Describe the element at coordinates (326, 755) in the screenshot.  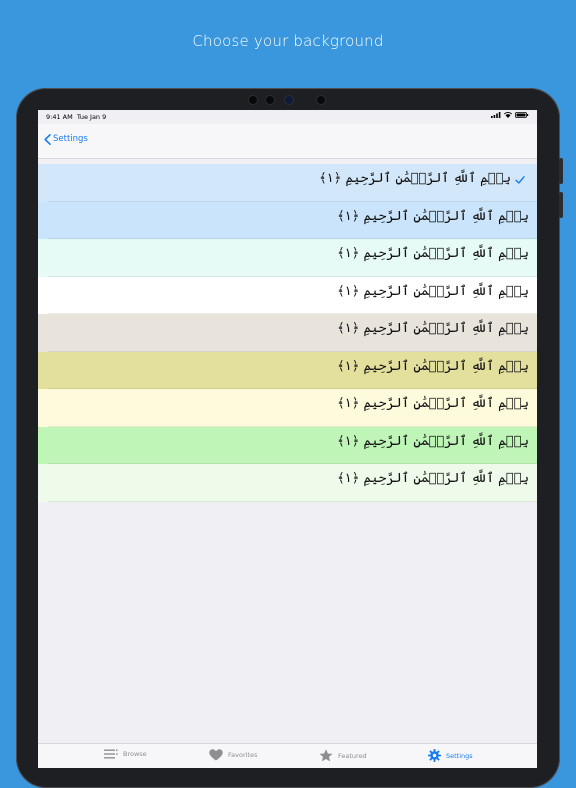
I see `star-icon` at that location.